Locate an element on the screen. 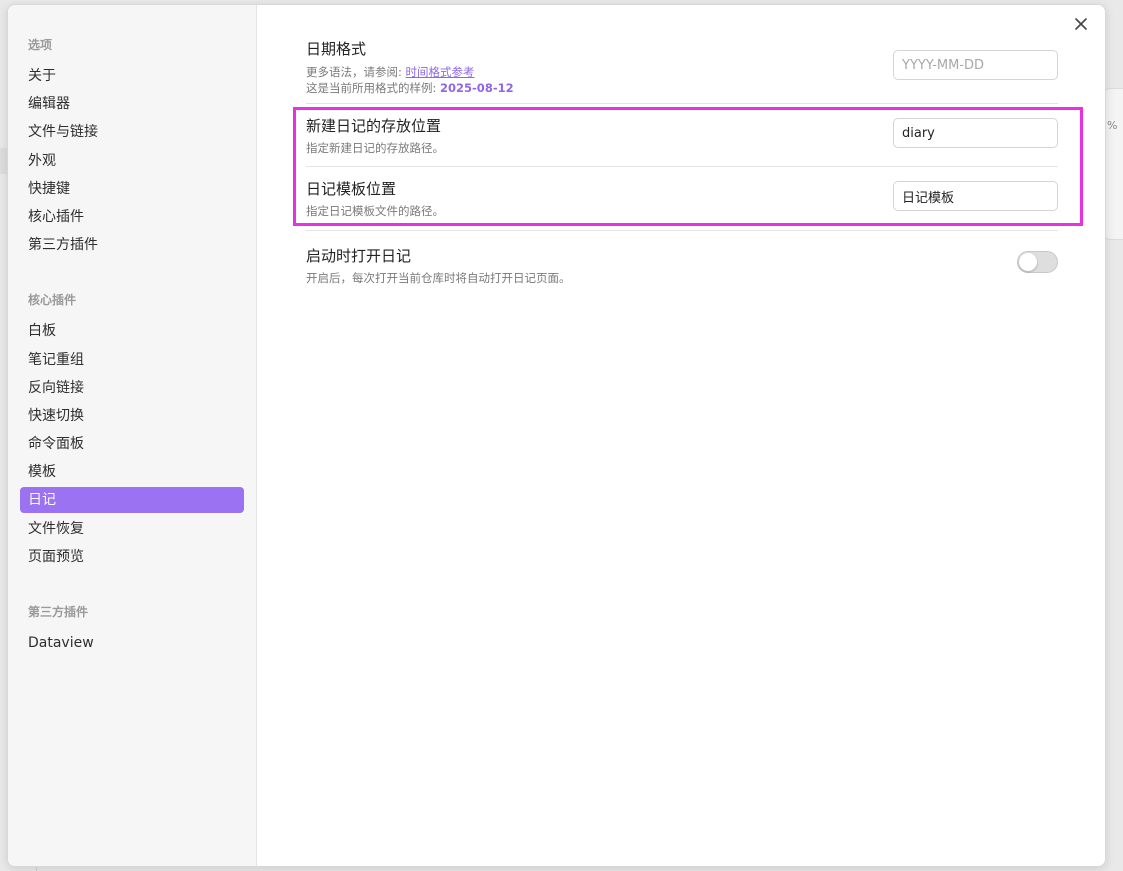 The width and height of the screenshot is (1123, 871). sidebar-item-backlinks: 反向链接 is located at coordinates (132, 388).